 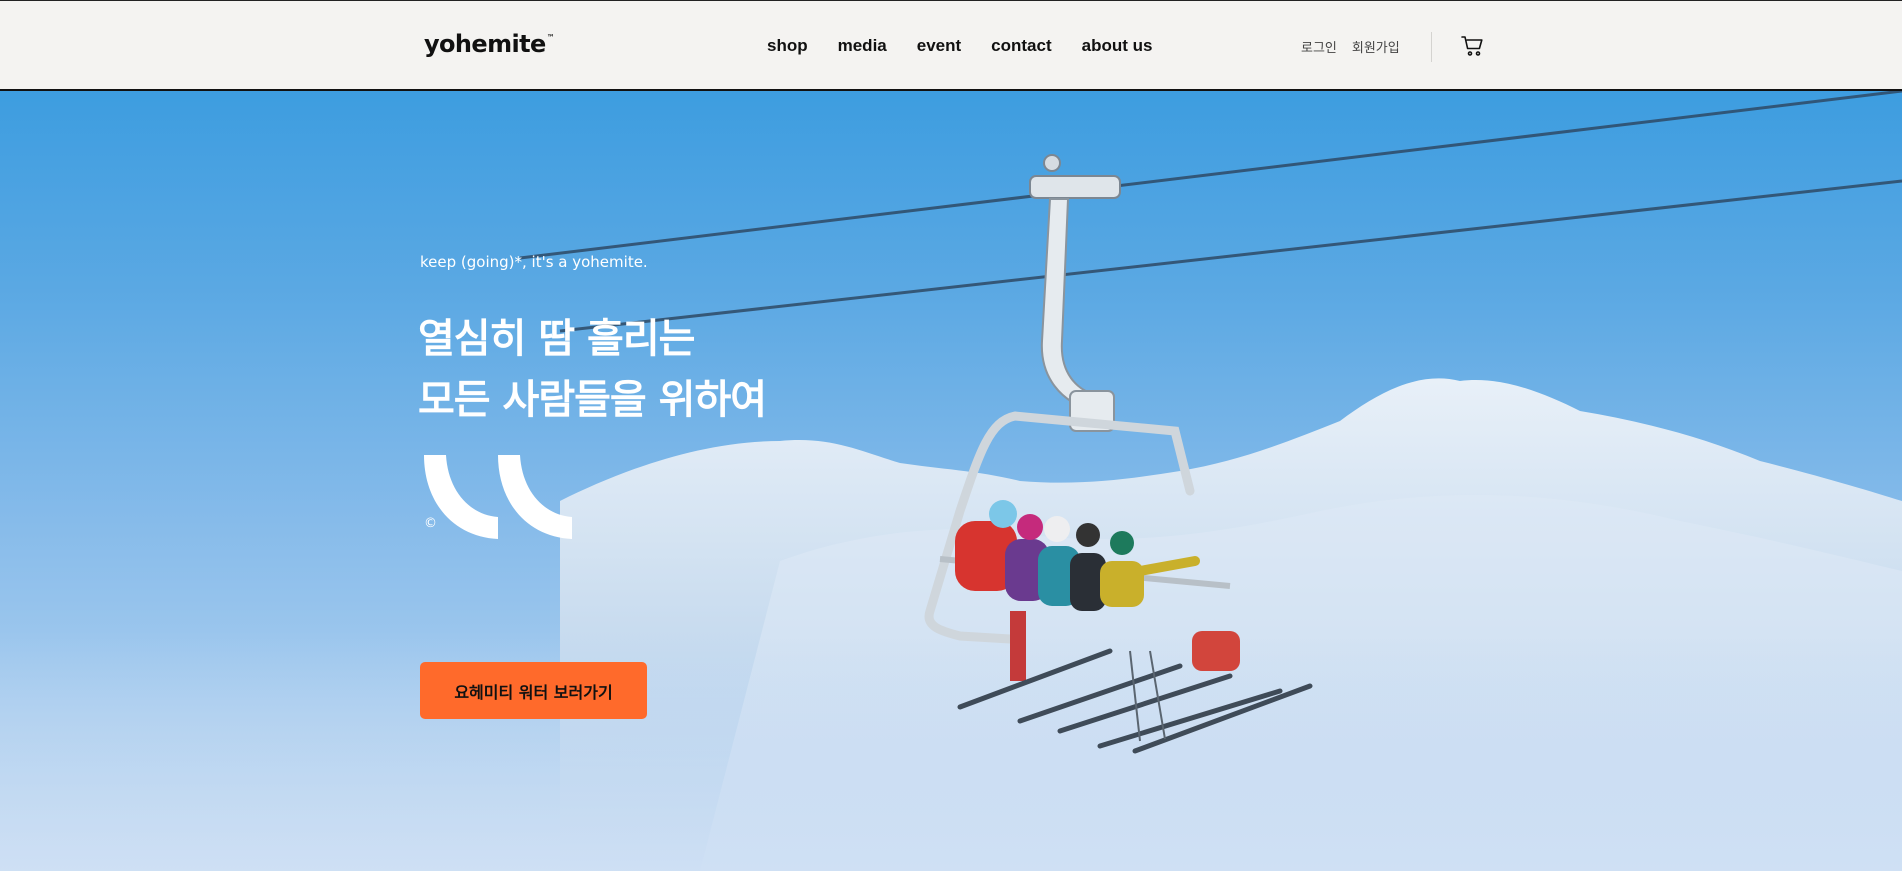 I want to click on view-water-button: 요헤미티 워터 보러가기, so click(x=533, y=690).